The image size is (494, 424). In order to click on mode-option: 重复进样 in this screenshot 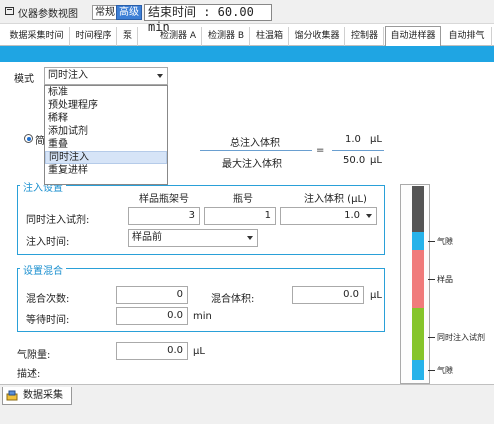, I will do `click(106, 170)`.